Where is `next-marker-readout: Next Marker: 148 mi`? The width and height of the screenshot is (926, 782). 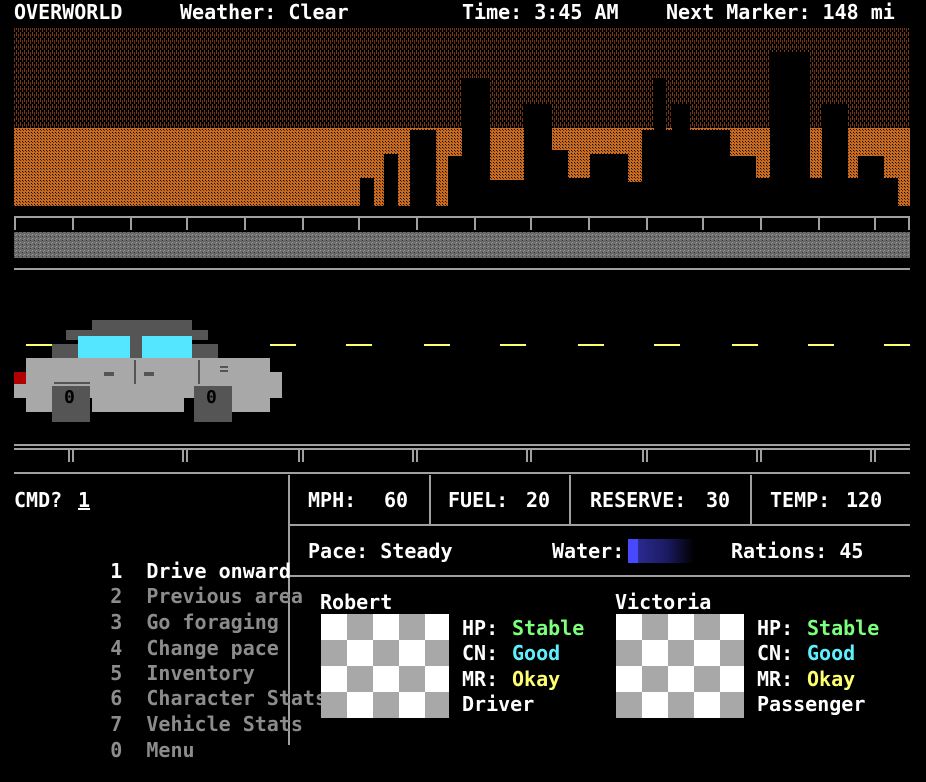 next-marker-readout: Next Marker: 148 mi is located at coordinates (780, 12).